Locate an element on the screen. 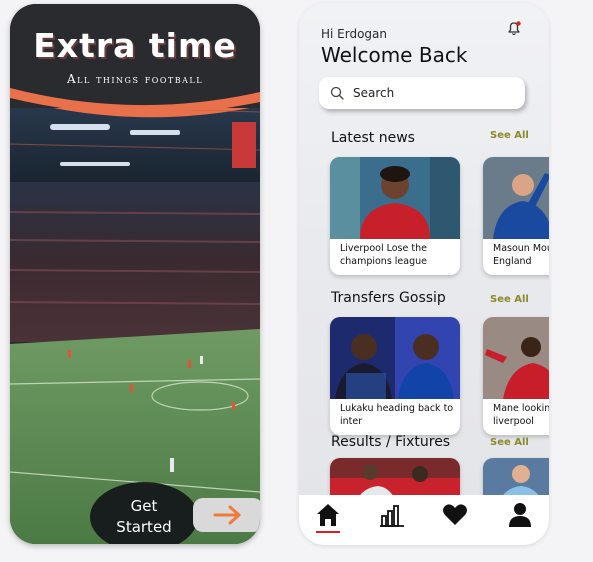  news-card: Liverpool Lose the champions league is located at coordinates (395, 216).